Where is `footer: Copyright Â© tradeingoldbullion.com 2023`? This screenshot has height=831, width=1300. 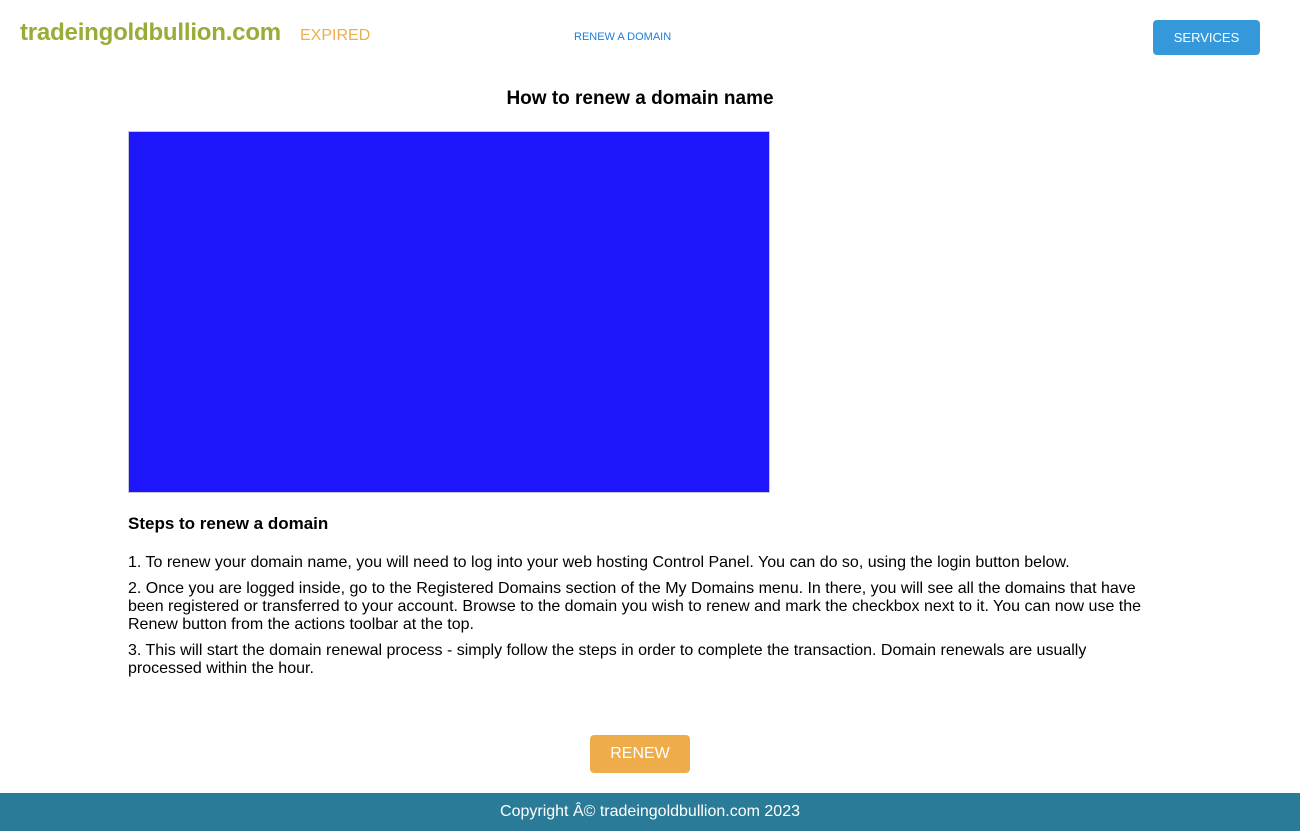
footer: Copyright Â© tradeingoldbullion.com 2023 is located at coordinates (650, 812).